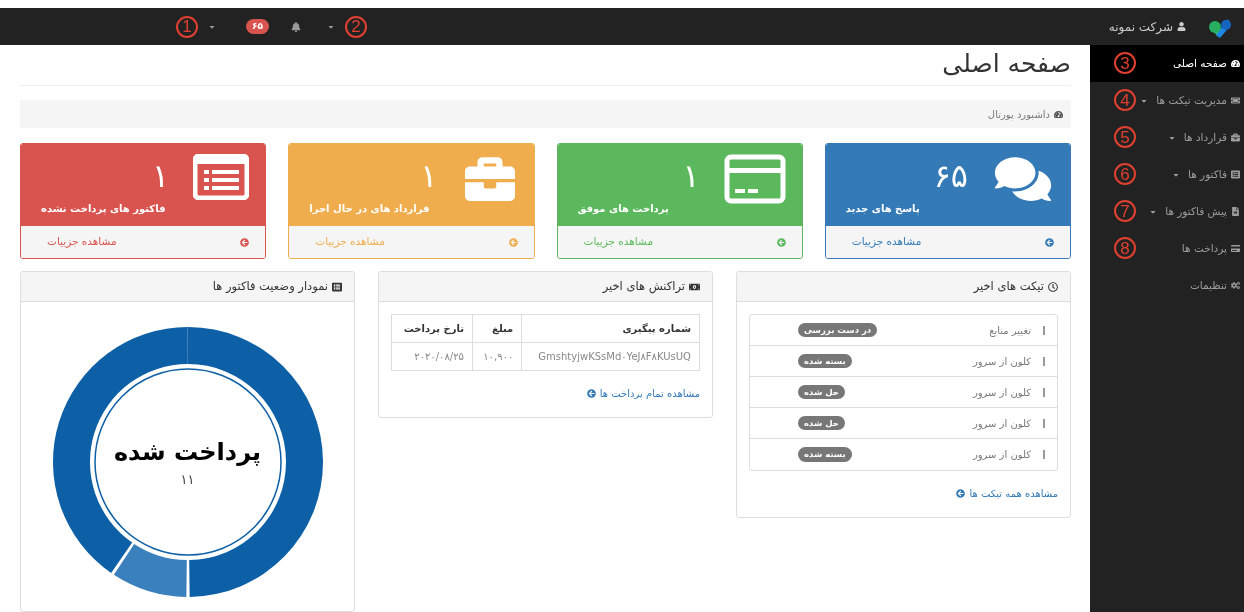  What do you see at coordinates (187, 26) in the screenshot?
I see `callout-marker: 1` at bounding box center [187, 26].